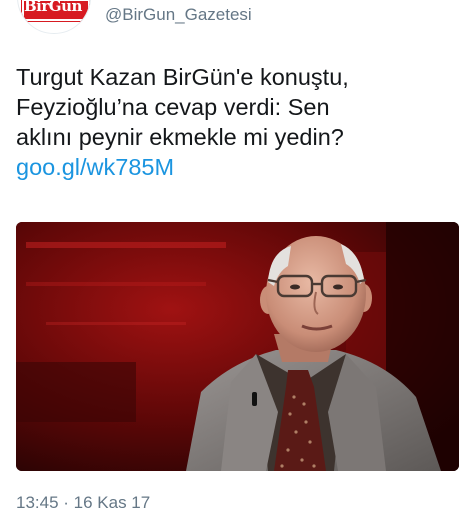 Image resolution: width=475 pixels, height=528 pixels. Describe the element at coordinates (83, 503) in the screenshot. I see `tweet-timestamp: 13:45 · 16 Kas 17` at that location.